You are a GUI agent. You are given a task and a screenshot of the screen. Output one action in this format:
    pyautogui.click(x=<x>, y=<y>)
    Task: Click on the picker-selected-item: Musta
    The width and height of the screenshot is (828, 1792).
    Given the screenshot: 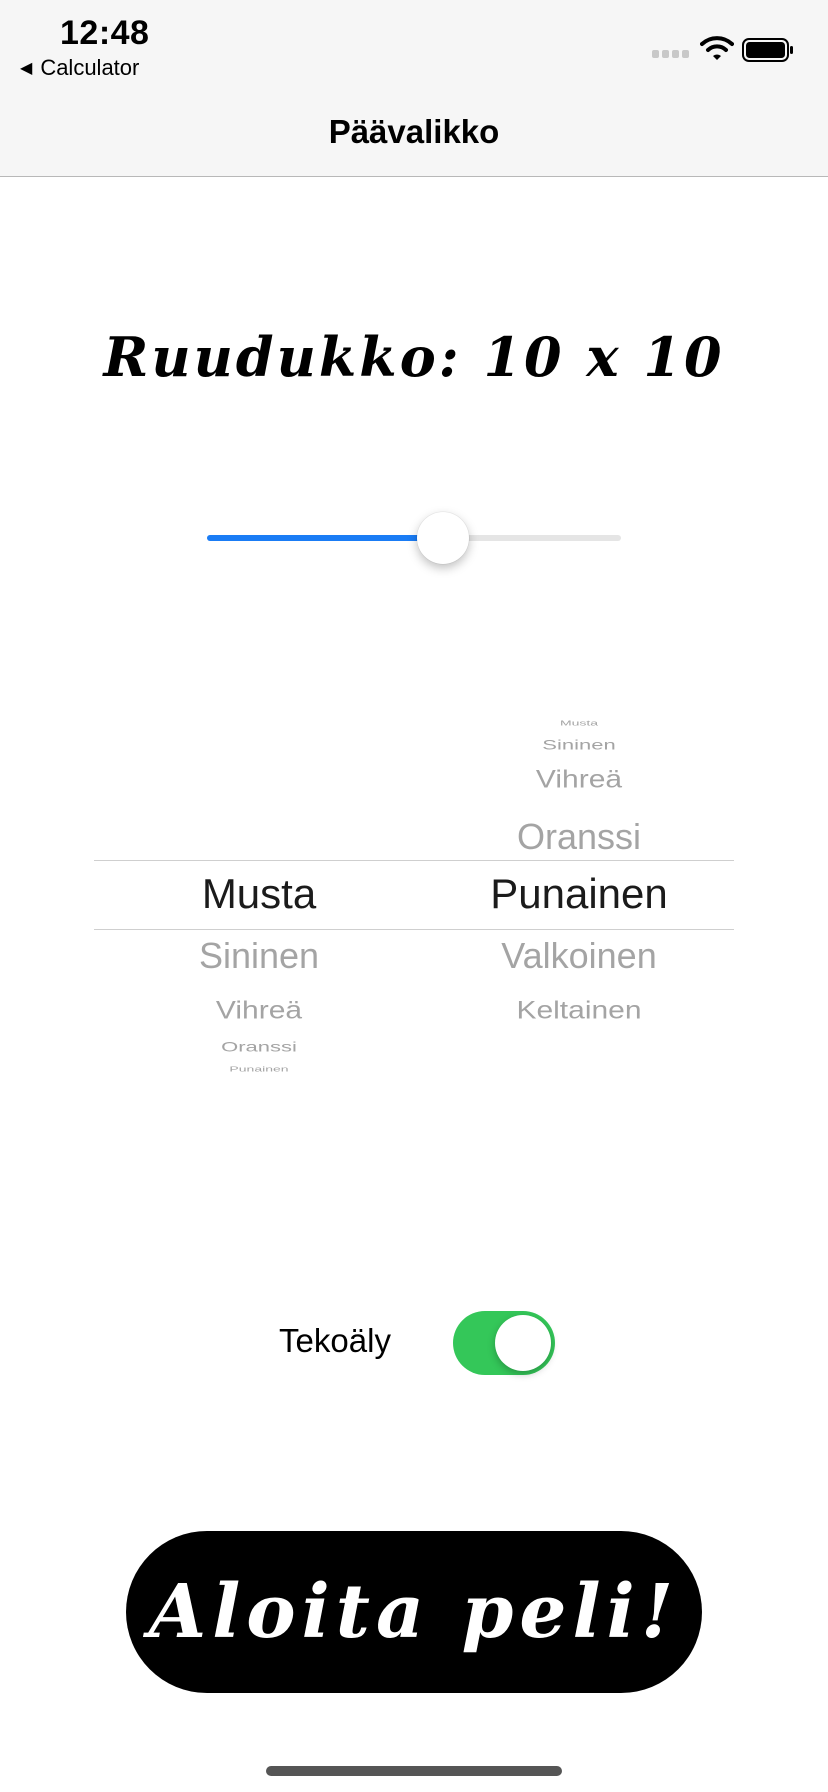 What is the action you would take?
    pyautogui.click(x=259, y=894)
    